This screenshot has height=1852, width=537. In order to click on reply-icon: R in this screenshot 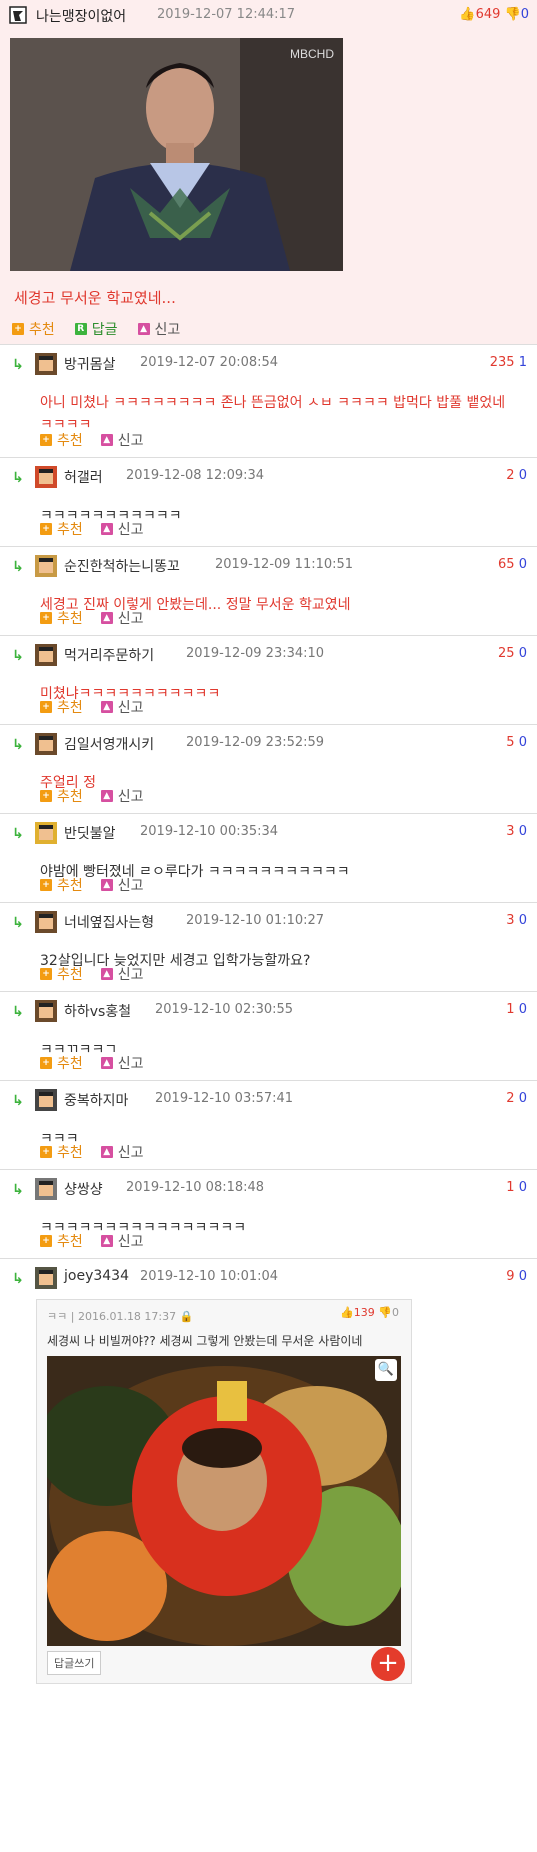, I will do `click(80, 329)`.